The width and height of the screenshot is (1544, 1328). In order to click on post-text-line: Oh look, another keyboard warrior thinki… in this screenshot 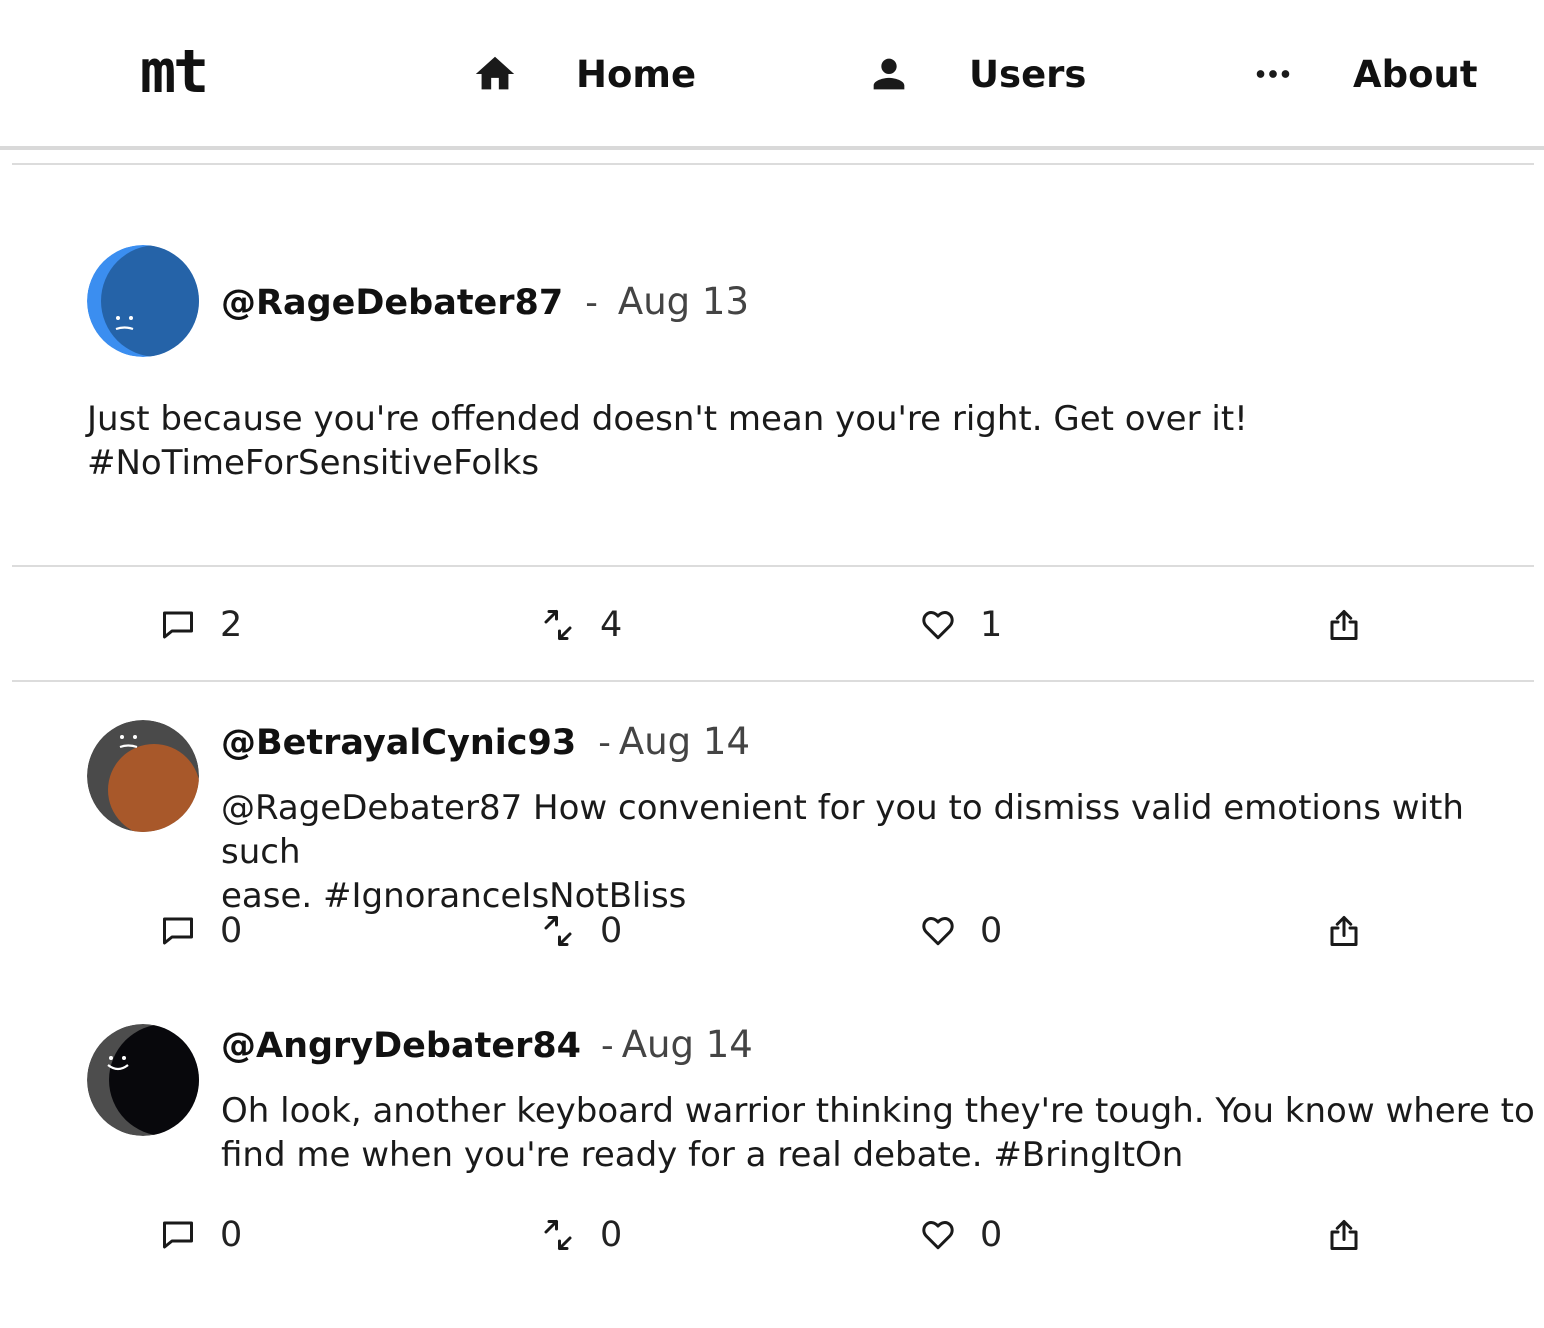, I will do `click(878, 1111)`.